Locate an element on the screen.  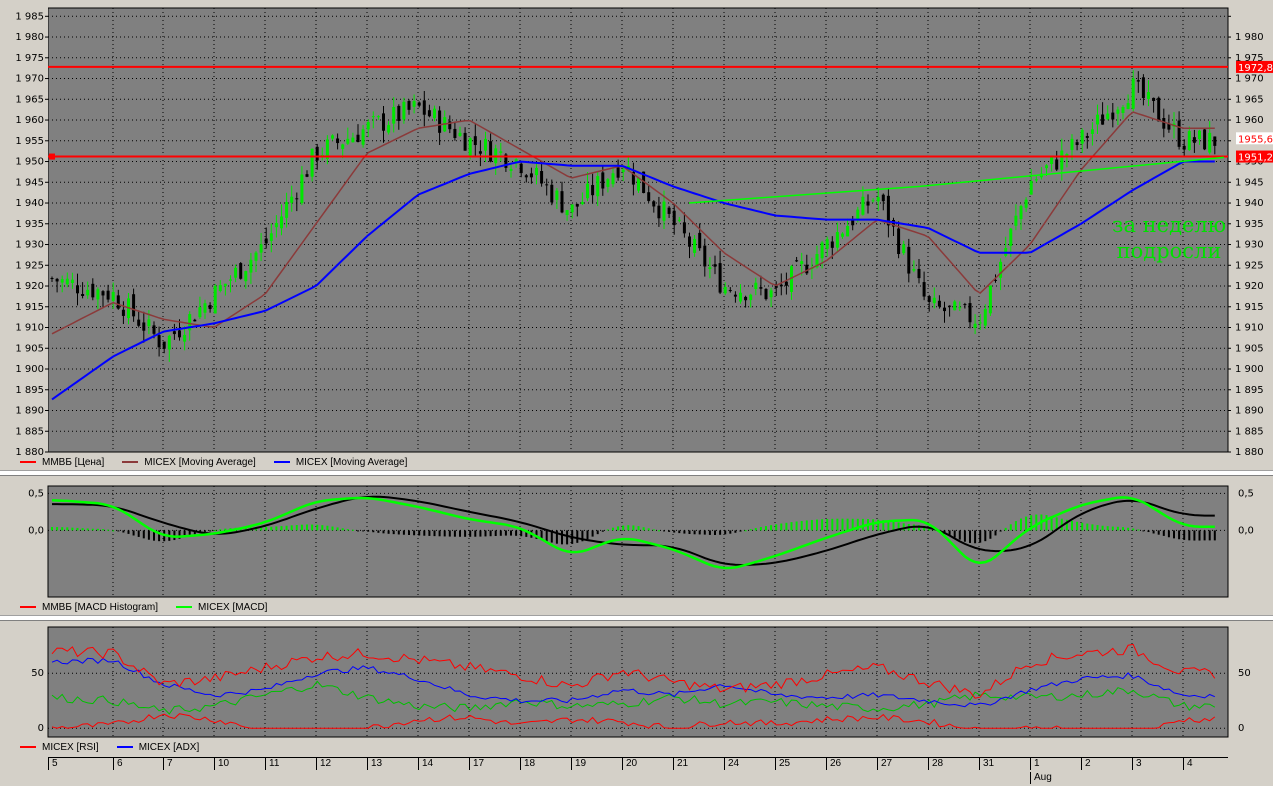
time-axis-day-2: 2 is located at coordinates (1086, 764).